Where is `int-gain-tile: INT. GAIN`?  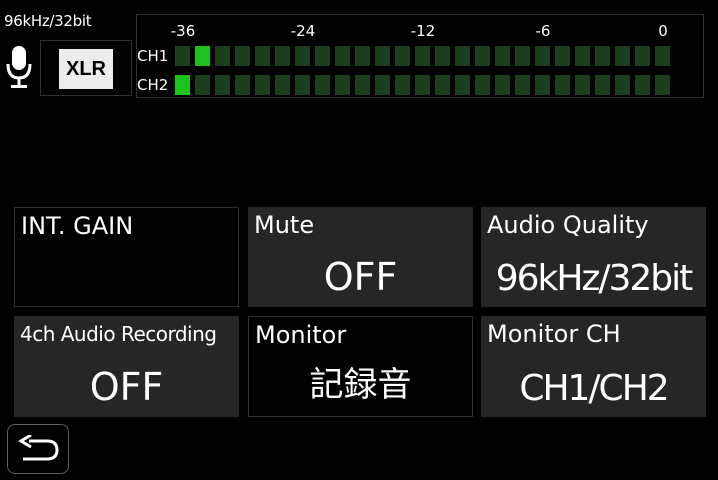
int-gain-tile: INT. GAIN is located at coordinates (126, 257).